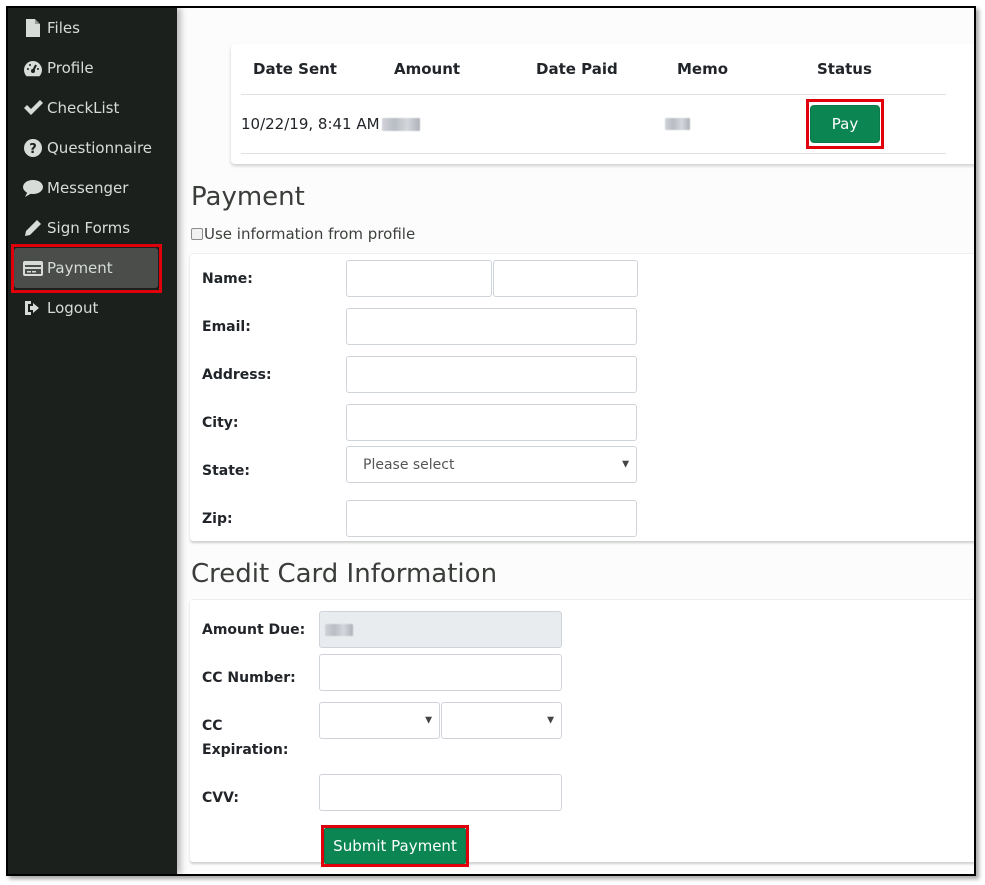 The width and height of the screenshot is (985, 885). What do you see at coordinates (227, 279) in the screenshot?
I see `name-label: Name:` at bounding box center [227, 279].